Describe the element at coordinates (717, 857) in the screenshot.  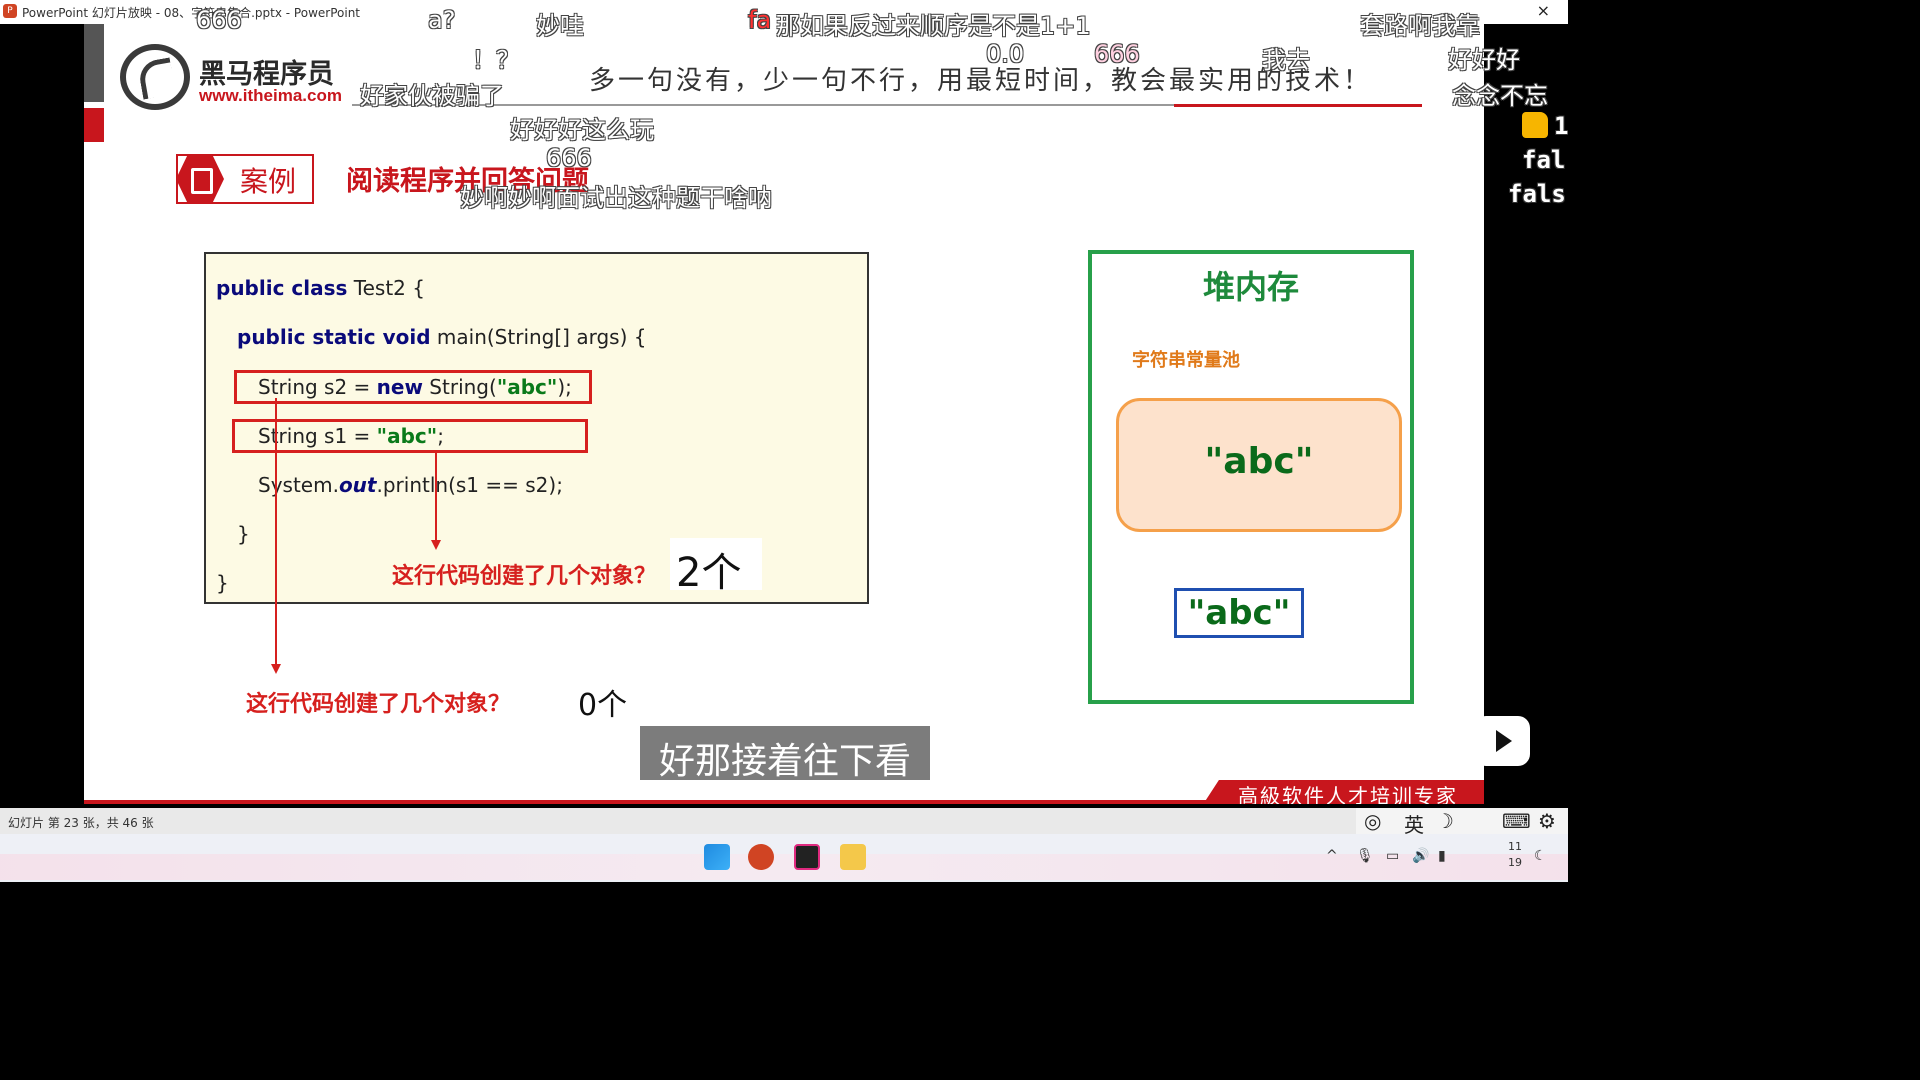
I see `windows-start-icon` at that location.